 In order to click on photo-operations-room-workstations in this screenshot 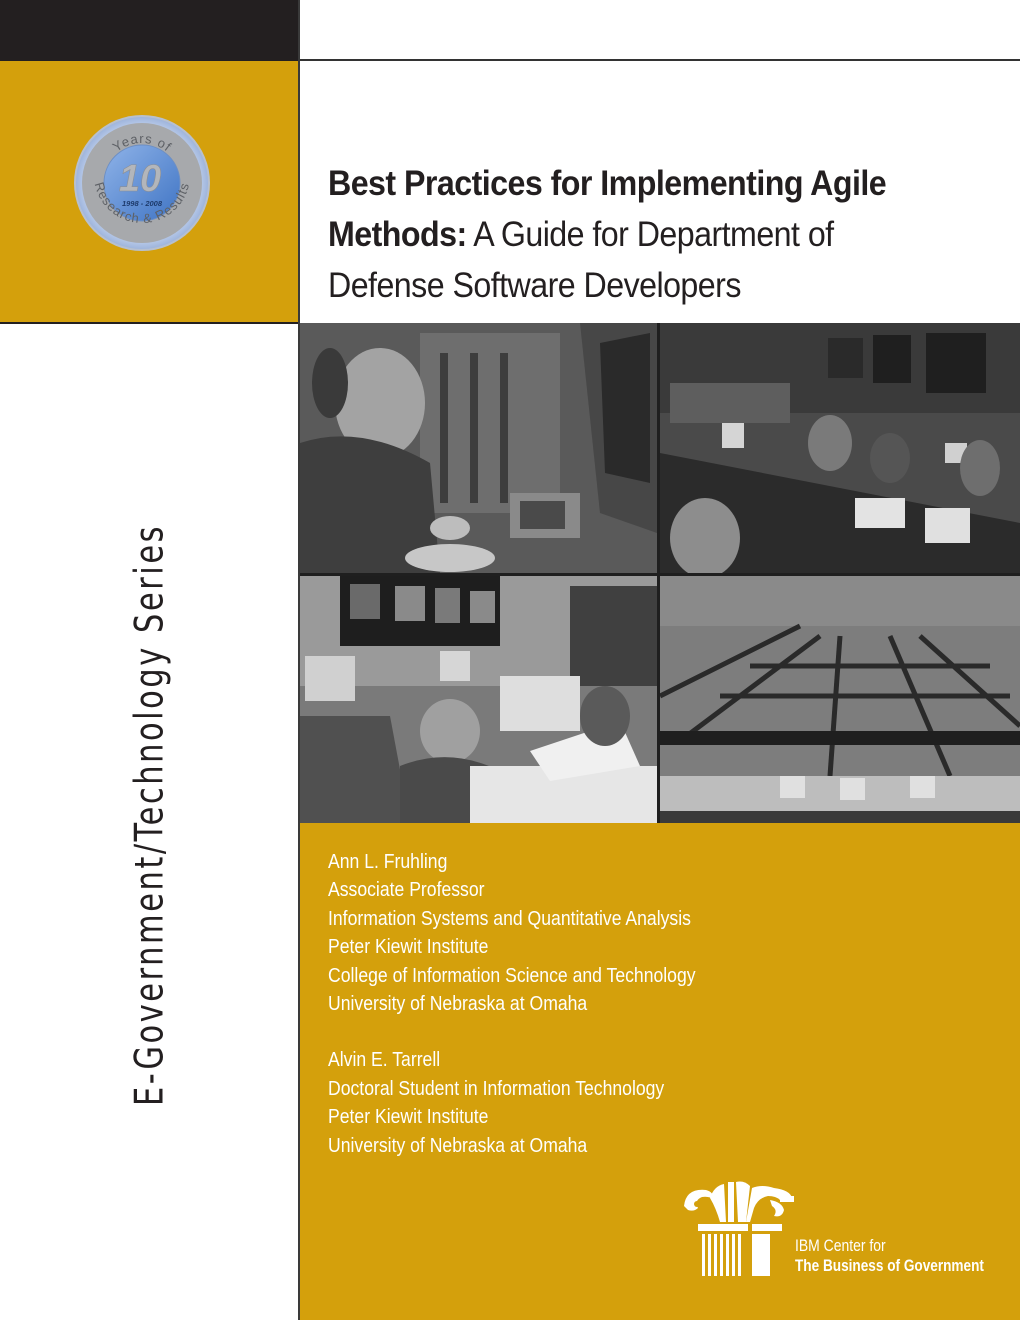, I will do `click(478, 699)`.